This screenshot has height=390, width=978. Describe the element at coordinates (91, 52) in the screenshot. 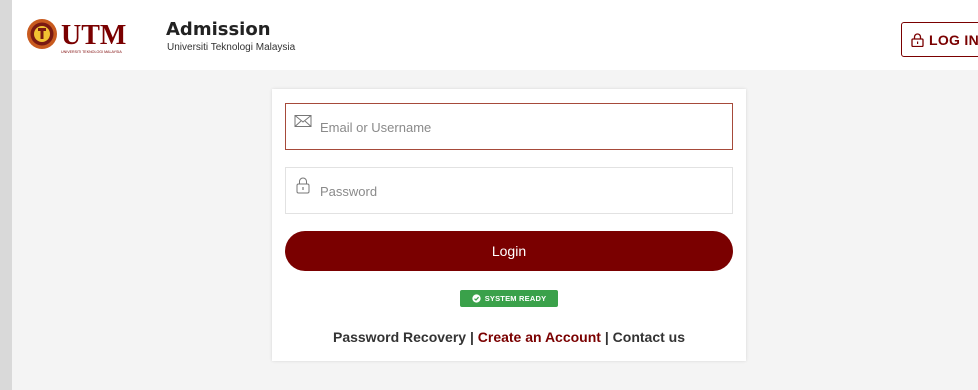

I see `svg-text: UNIVERSITI TEKNOLOGI MALAYSIA` at that location.